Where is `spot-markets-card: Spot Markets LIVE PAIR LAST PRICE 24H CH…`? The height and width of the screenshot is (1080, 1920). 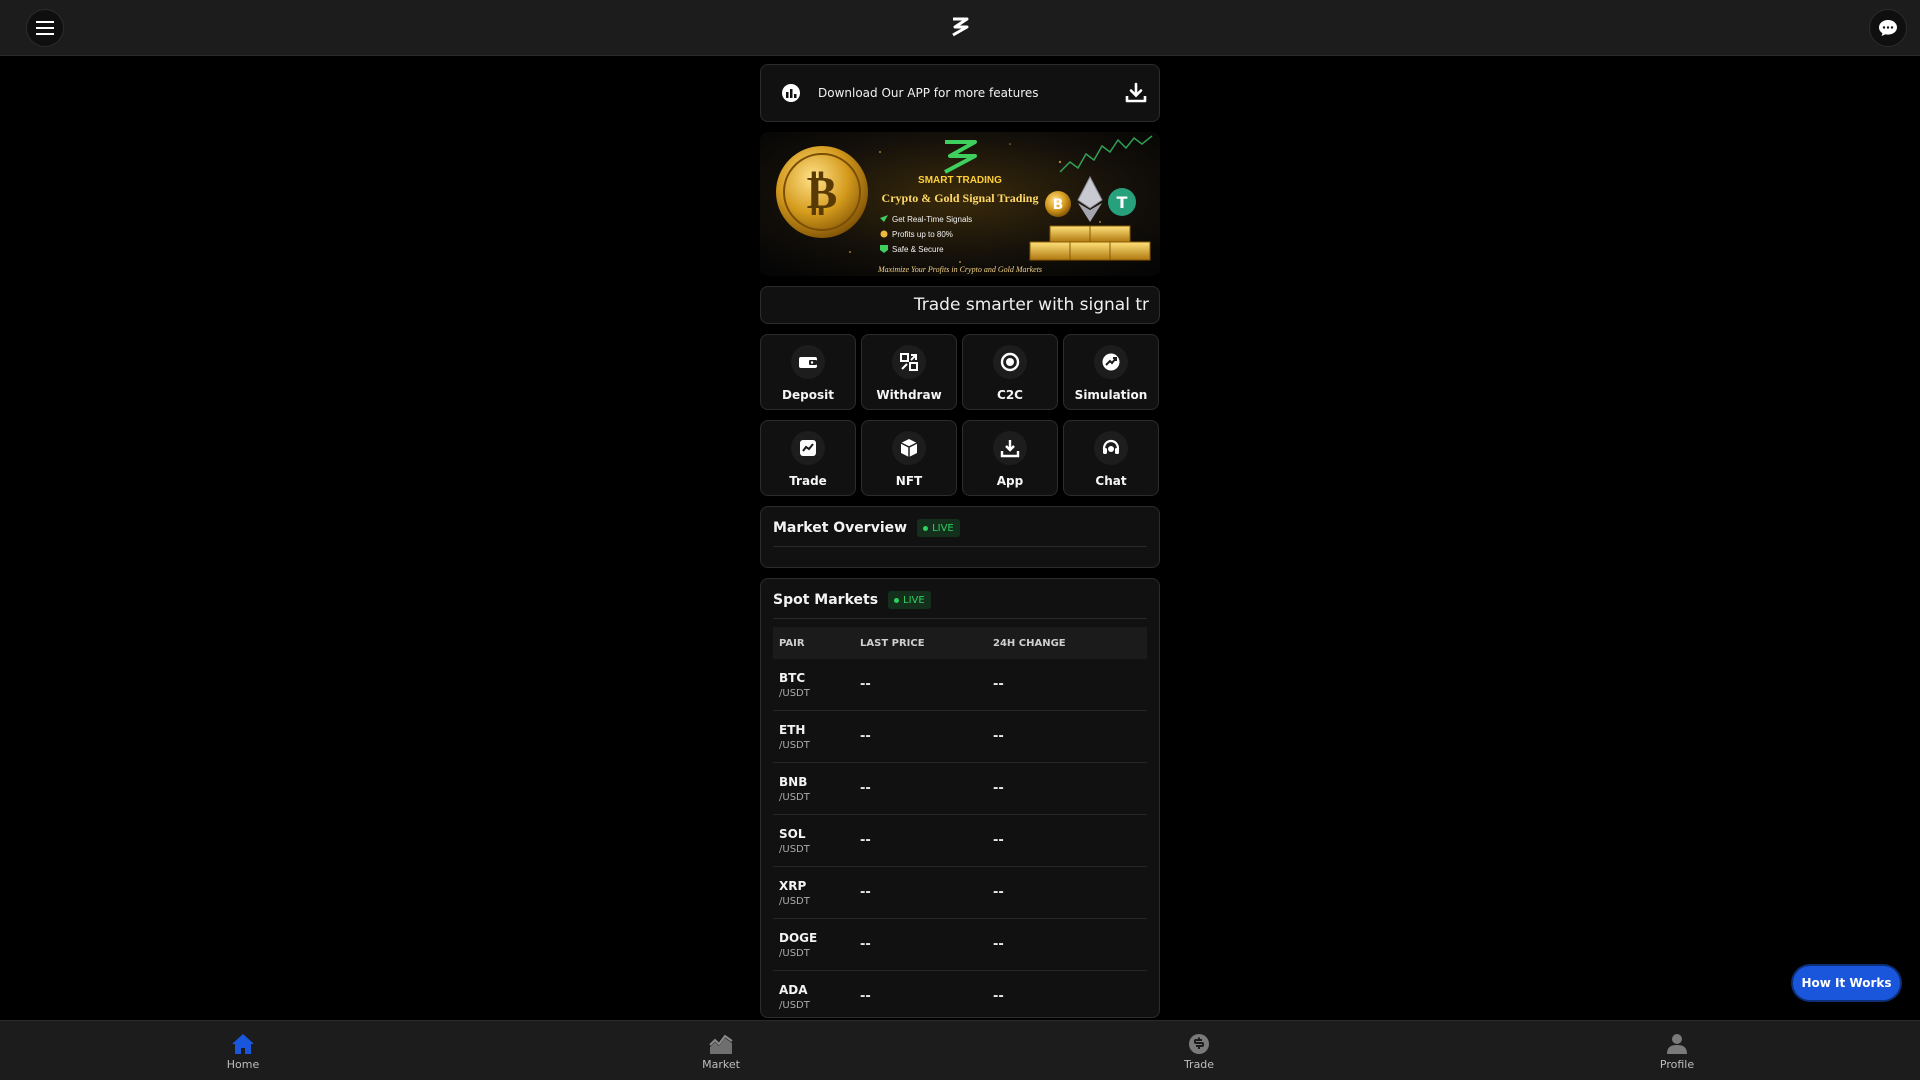 spot-markets-card: Spot Markets LIVE PAIR LAST PRICE 24H CH… is located at coordinates (960, 798).